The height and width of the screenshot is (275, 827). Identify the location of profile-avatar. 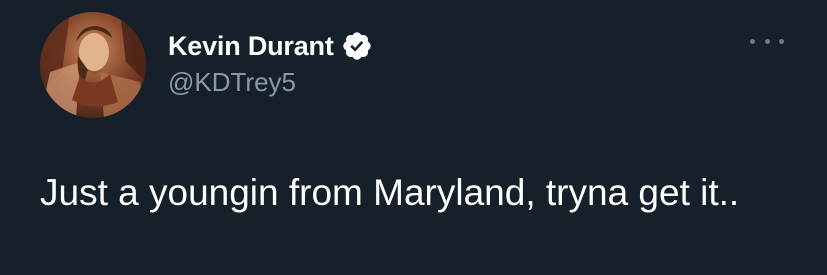
(93, 65).